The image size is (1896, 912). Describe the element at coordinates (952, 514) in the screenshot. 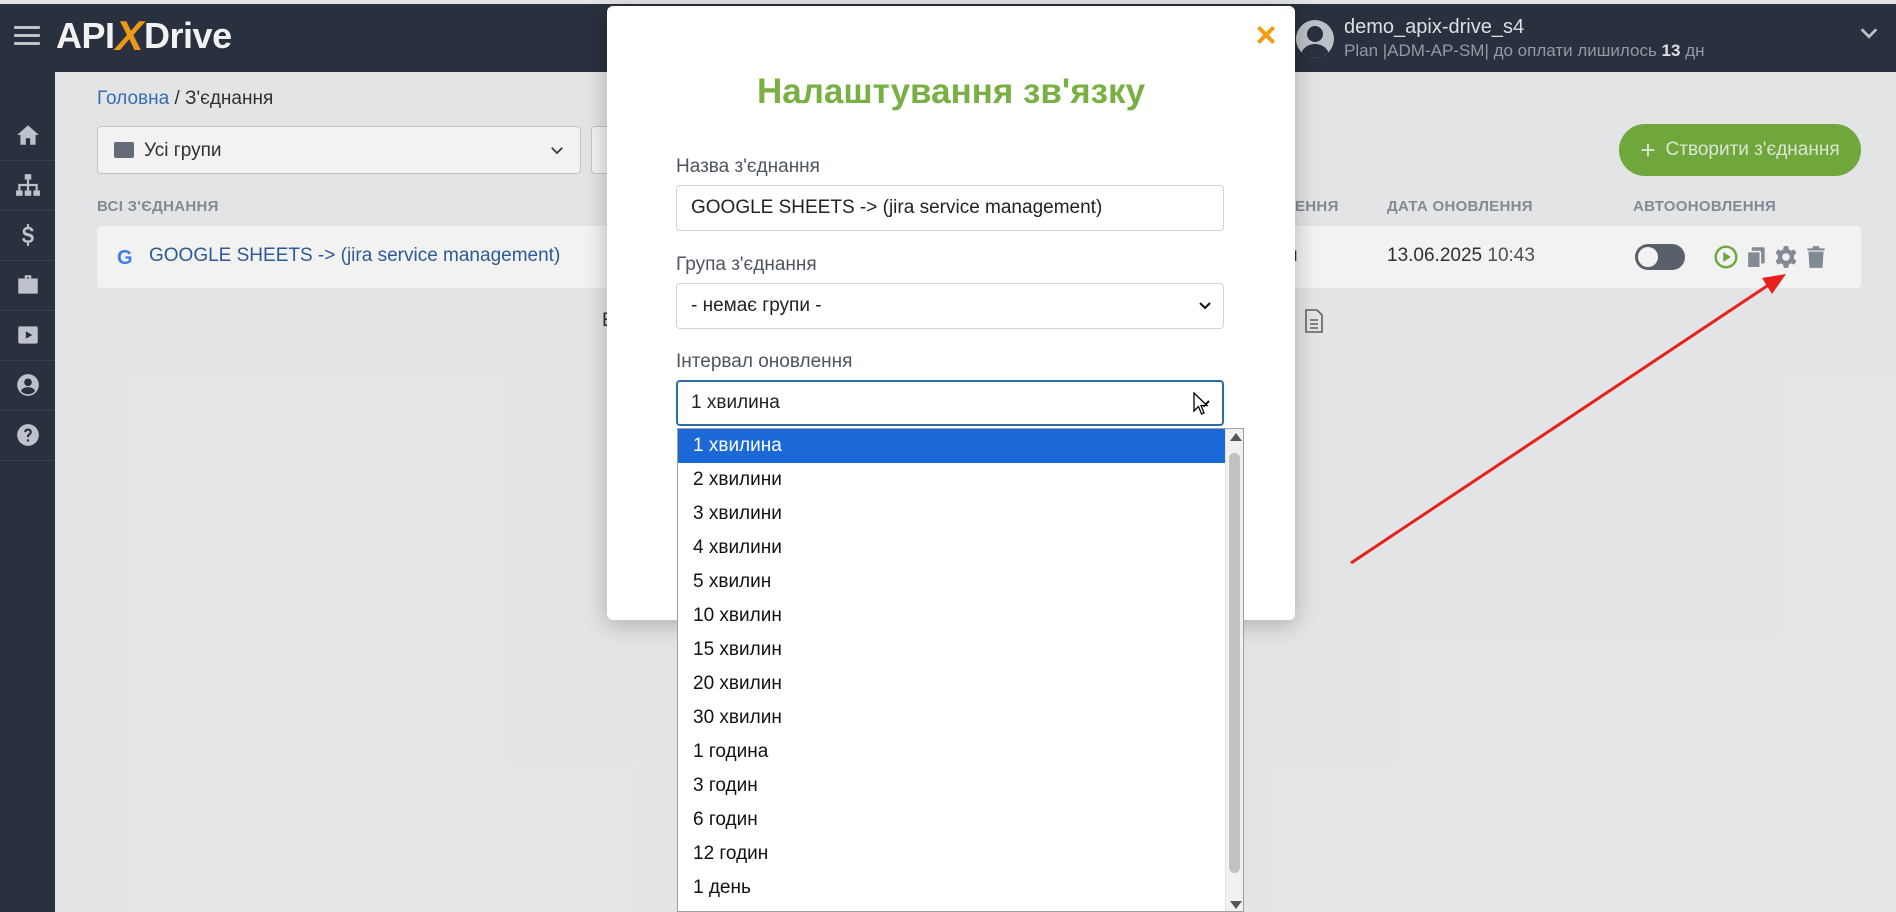

I see `interval-option: 3 хвилини` at that location.